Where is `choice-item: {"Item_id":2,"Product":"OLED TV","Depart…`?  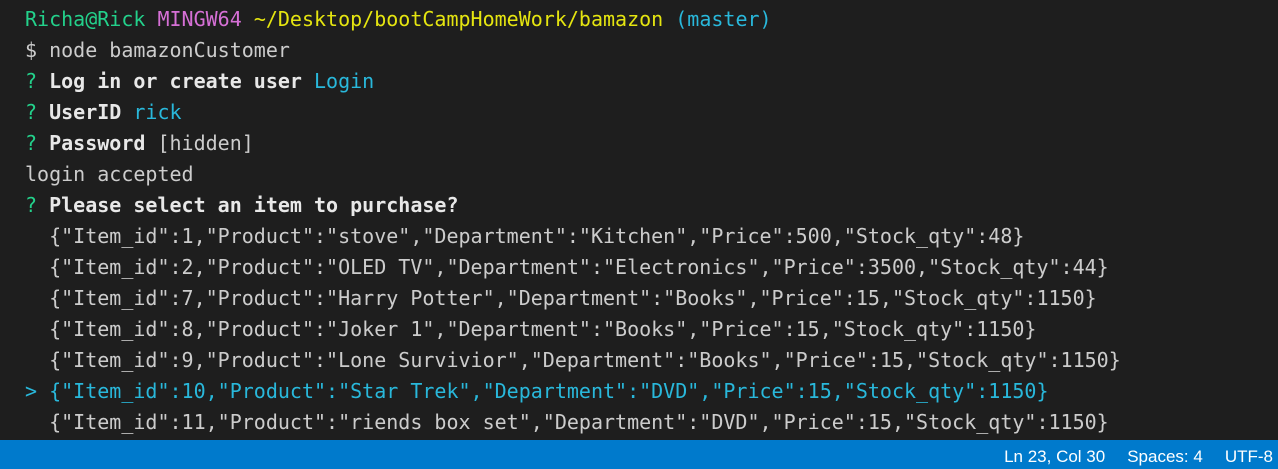 choice-item: {"Item_id":2,"Product":"OLED TV","Depart… is located at coordinates (651, 267).